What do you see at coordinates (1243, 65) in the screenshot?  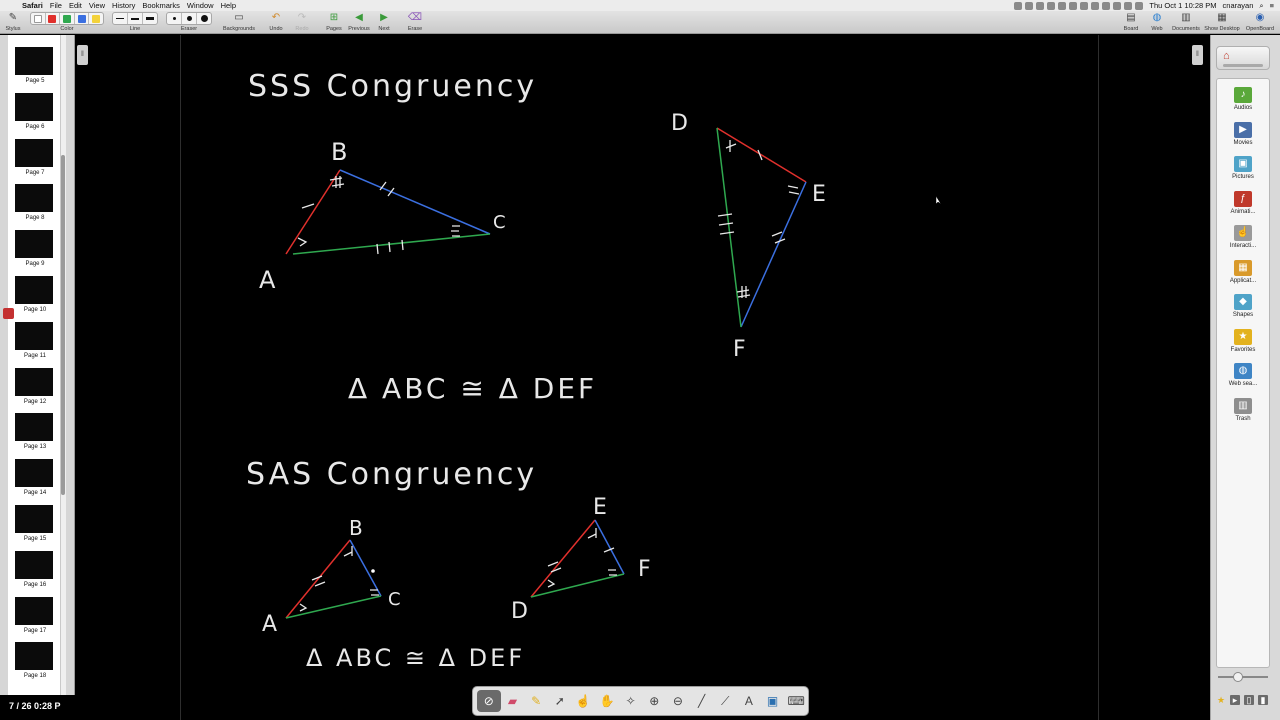 I see `library-breadcrumb-bar` at bounding box center [1243, 65].